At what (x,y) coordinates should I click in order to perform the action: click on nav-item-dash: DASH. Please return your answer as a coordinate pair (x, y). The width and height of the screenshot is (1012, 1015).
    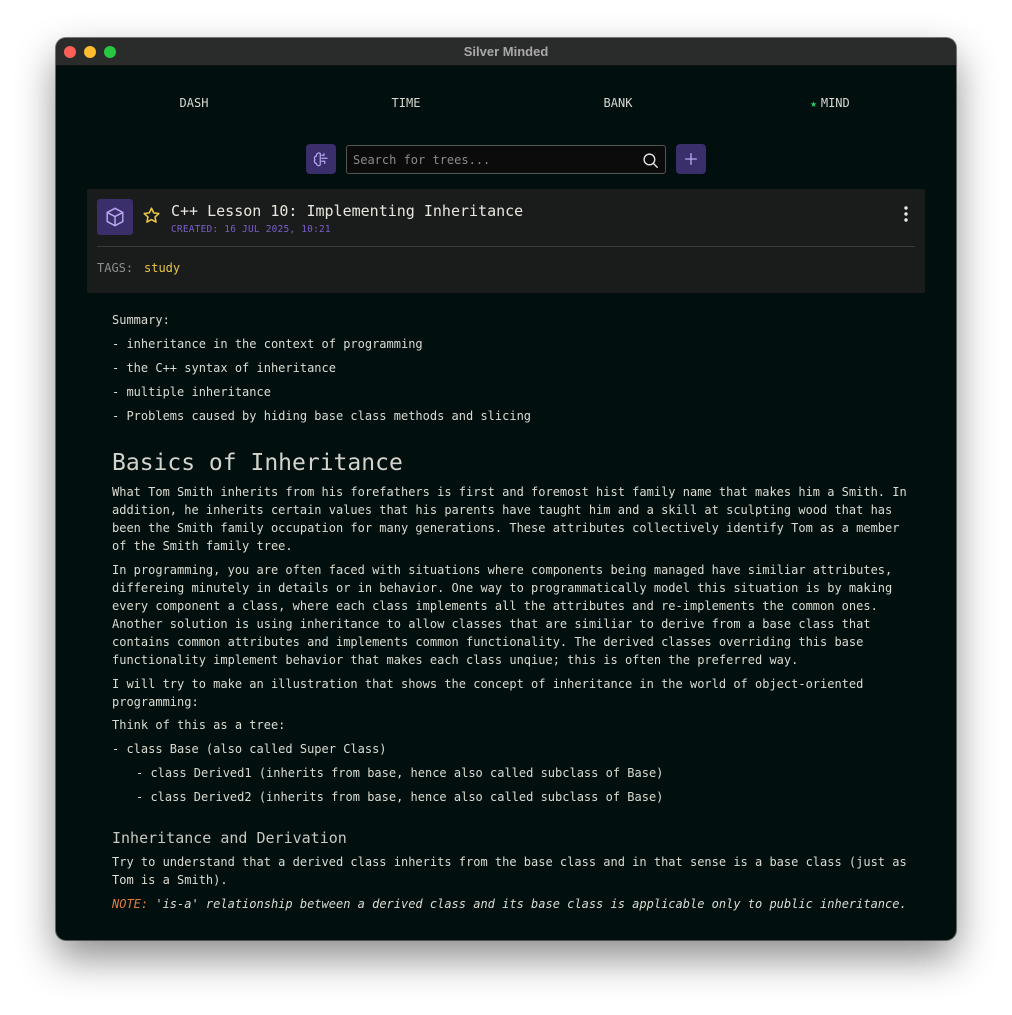
    Looking at the image, I should click on (194, 103).